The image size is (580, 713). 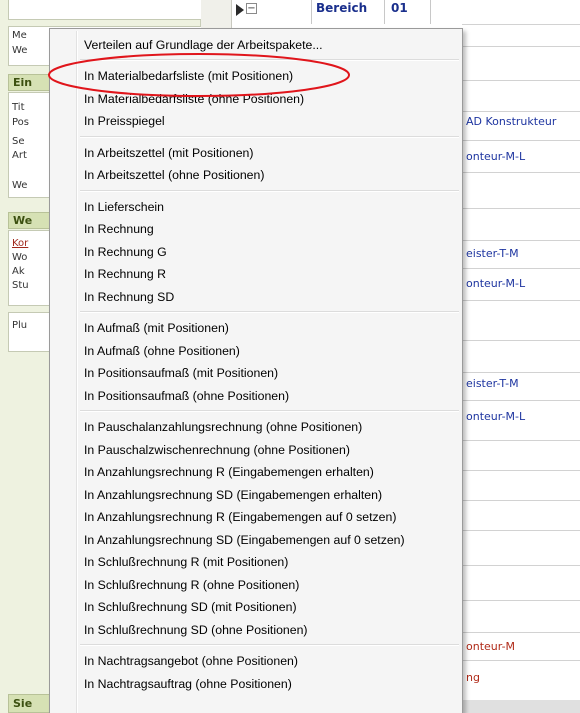 What do you see at coordinates (196, 630) in the screenshot?
I see `menu-item: In Schlußrechnung SD (ohne Positionen)` at bounding box center [196, 630].